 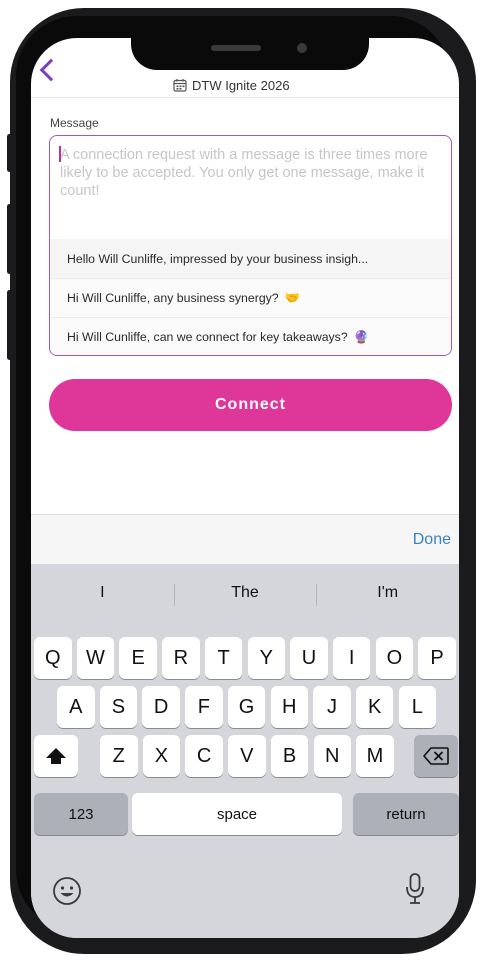 I want to click on message-label: Message, so click(x=74, y=123).